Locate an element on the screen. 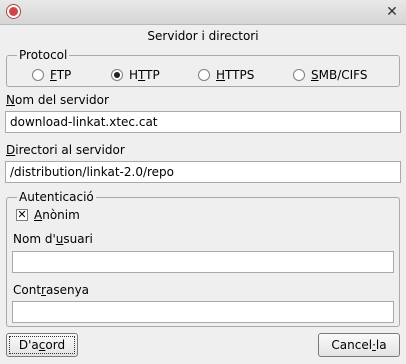 The image size is (406, 364). radio-ftp: FTP is located at coordinates (51, 75).